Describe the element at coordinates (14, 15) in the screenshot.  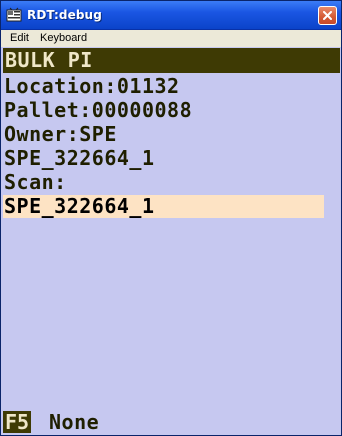
I see `rdt-app-icon` at that location.